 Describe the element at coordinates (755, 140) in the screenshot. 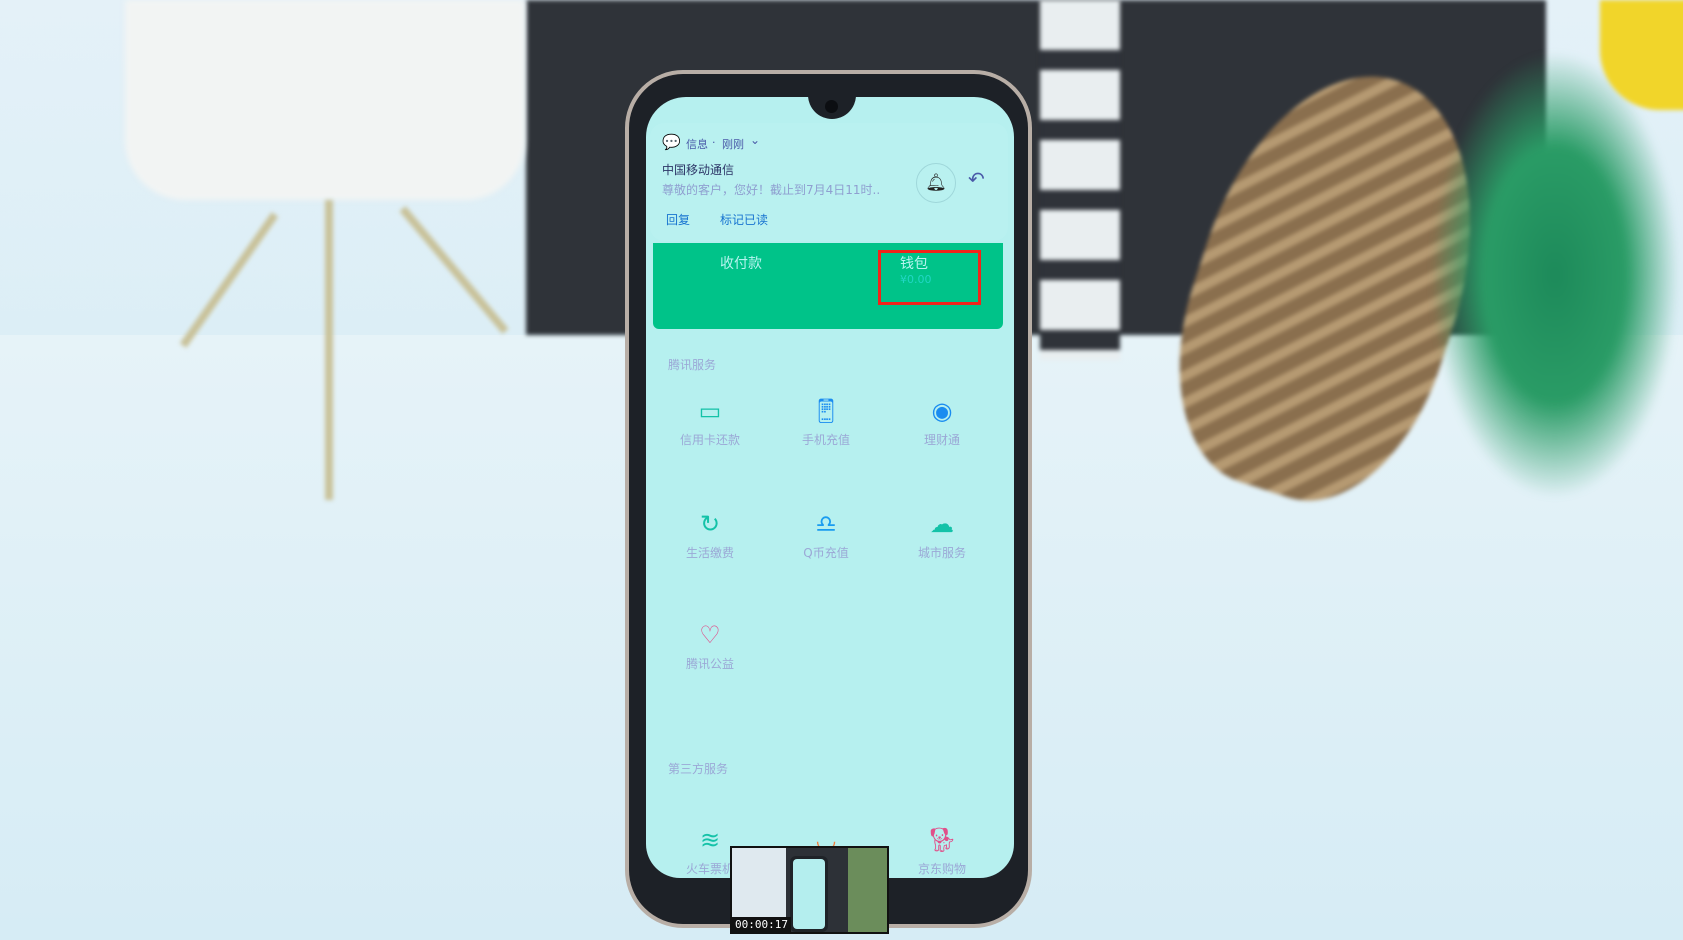

I see `chevron-down-icon: ⌄` at that location.